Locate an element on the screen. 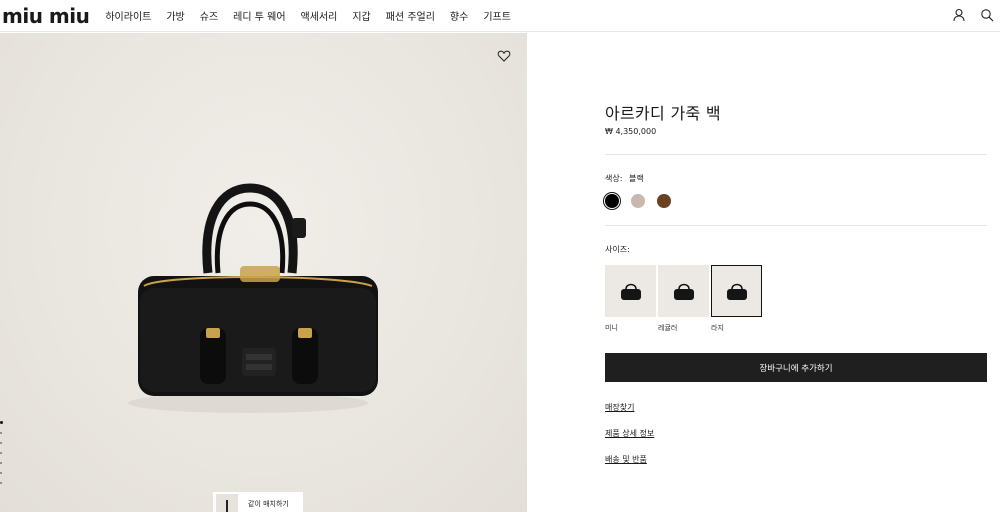 The image size is (1000, 512). size-label: 사이즈: is located at coordinates (617, 249).